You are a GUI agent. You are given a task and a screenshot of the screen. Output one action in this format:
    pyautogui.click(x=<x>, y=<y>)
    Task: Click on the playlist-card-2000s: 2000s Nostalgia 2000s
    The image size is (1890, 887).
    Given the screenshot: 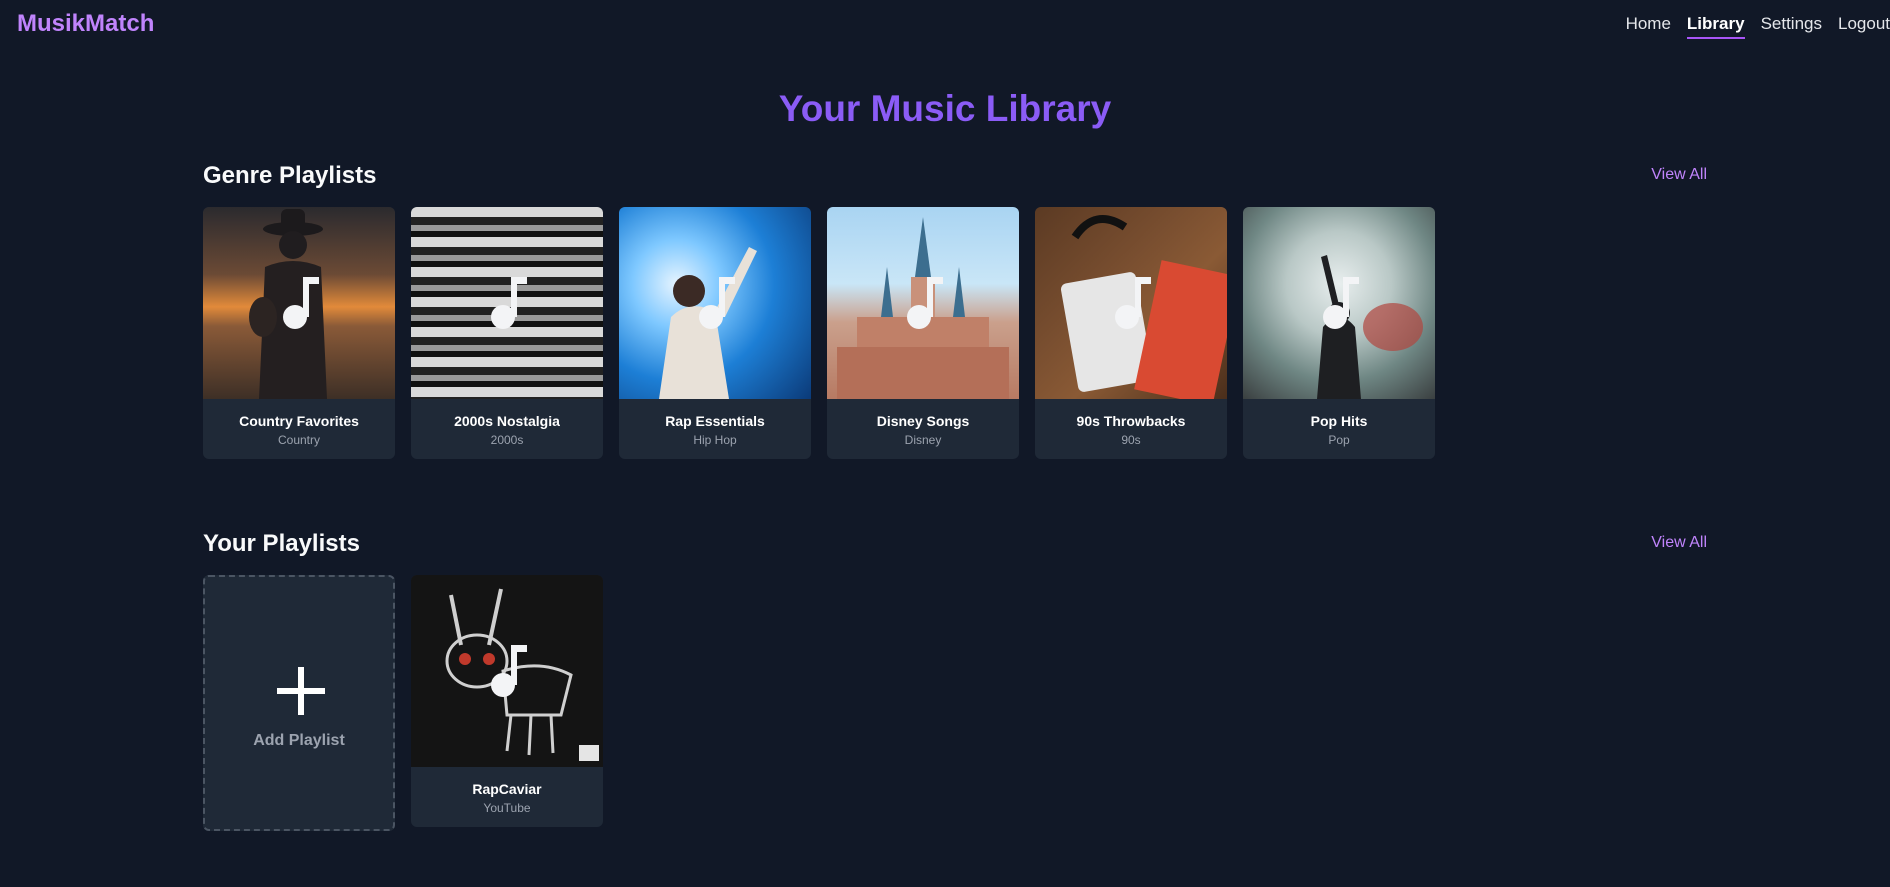 What is the action you would take?
    pyautogui.click(x=507, y=333)
    